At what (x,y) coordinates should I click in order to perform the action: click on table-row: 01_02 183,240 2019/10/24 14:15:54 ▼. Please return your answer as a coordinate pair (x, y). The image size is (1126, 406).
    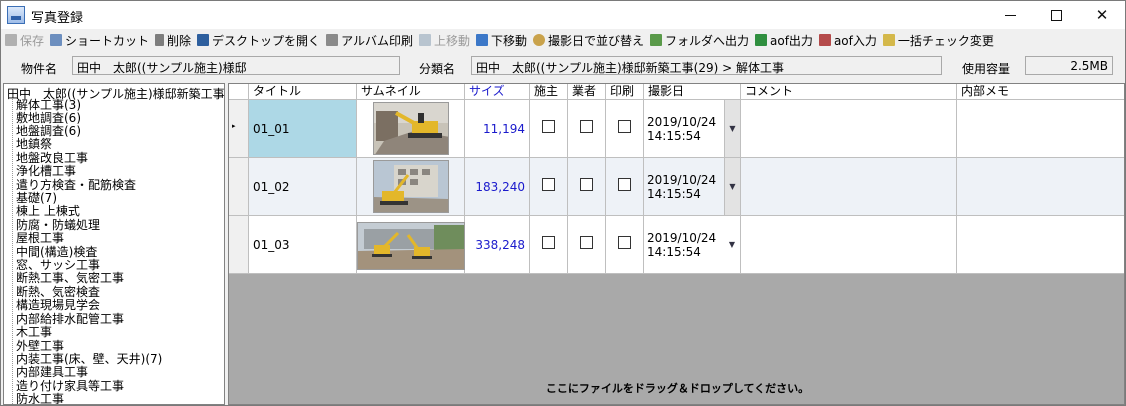
    Looking at the image, I should click on (676, 187).